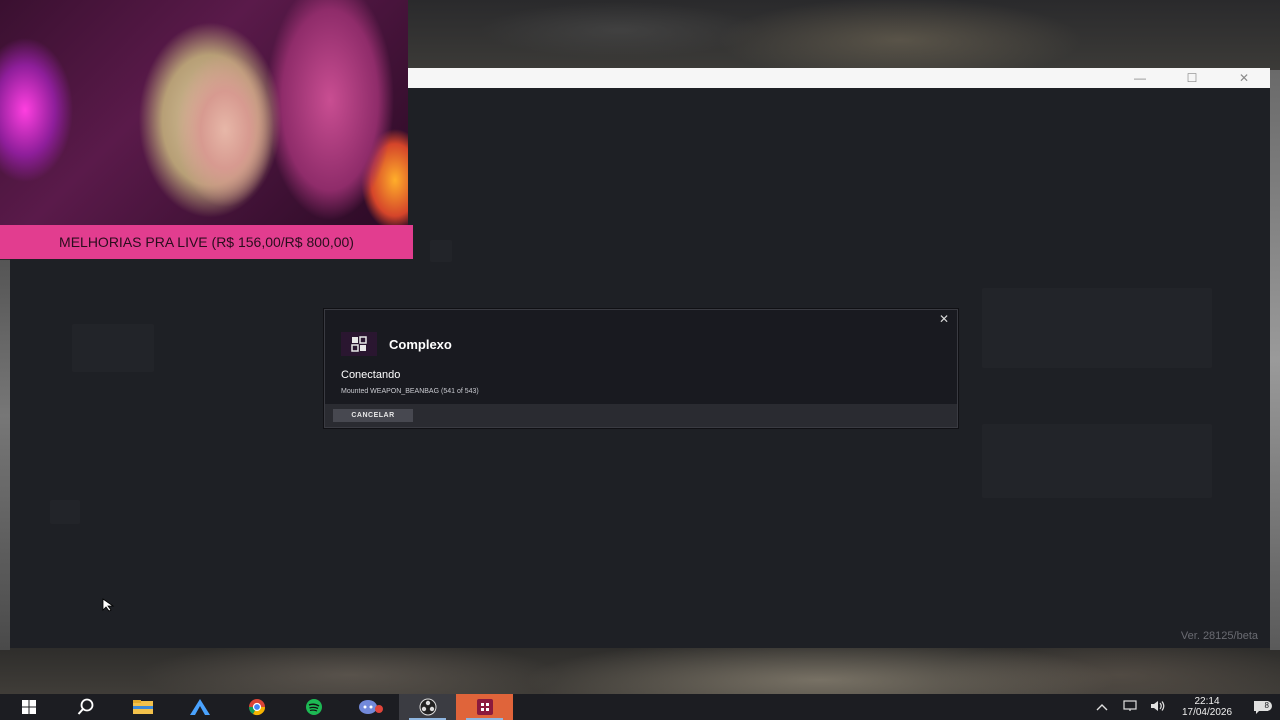 This screenshot has width=1280, height=720. What do you see at coordinates (1130, 707) in the screenshot?
I see `network-icon` at bounding box center [1130, 707].